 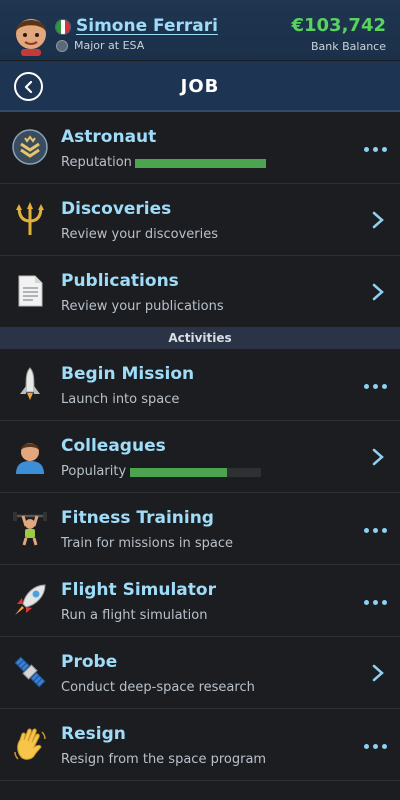 I want to click on waving-hand-icon, so click(x=30, y=744).